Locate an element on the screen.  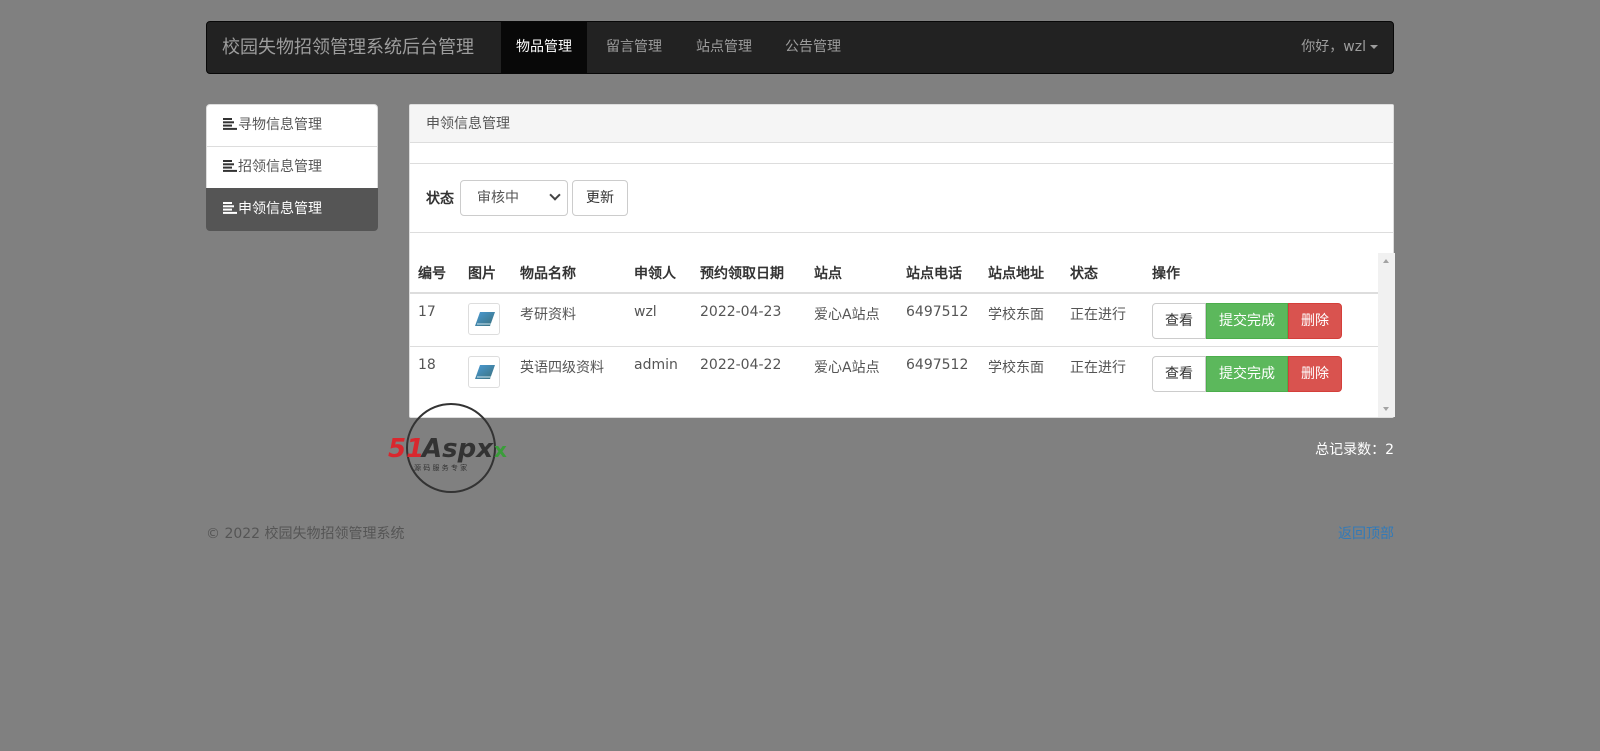
svg-text: x is located at coordinates (500, 450).